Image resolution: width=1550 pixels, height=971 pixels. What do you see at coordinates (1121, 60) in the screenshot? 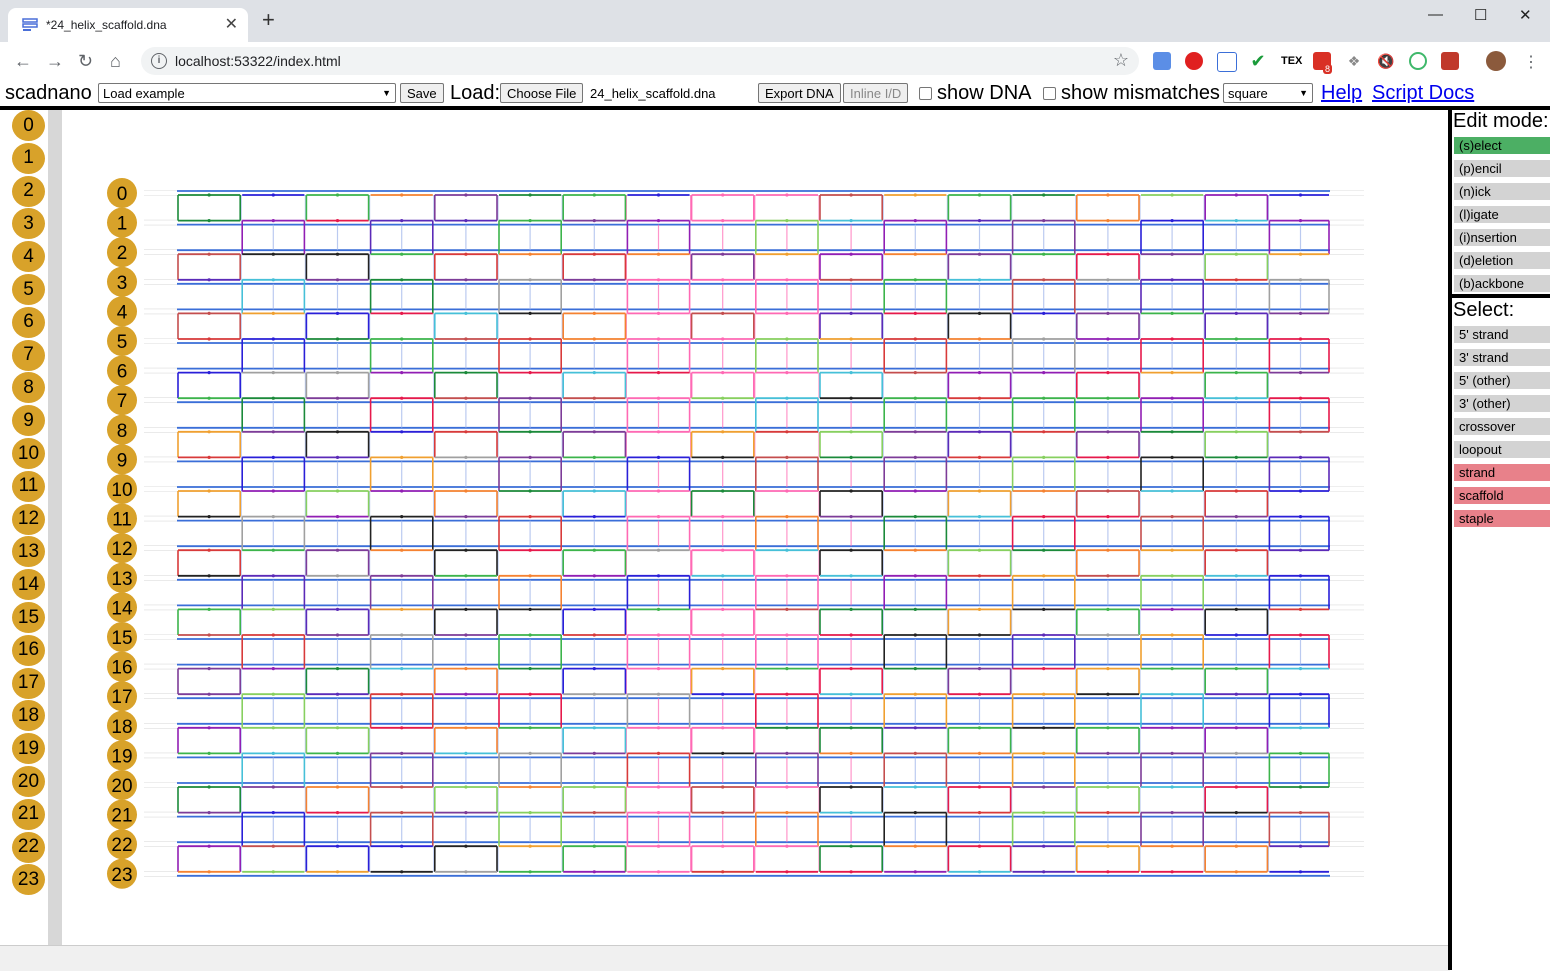
I see `bookmark-star-icon: ☆` at bounding box center [1121, 60].